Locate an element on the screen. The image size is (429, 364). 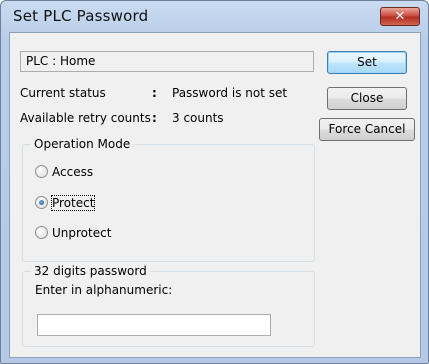
close-icon: ✕ is located at coordinates (400, 16).